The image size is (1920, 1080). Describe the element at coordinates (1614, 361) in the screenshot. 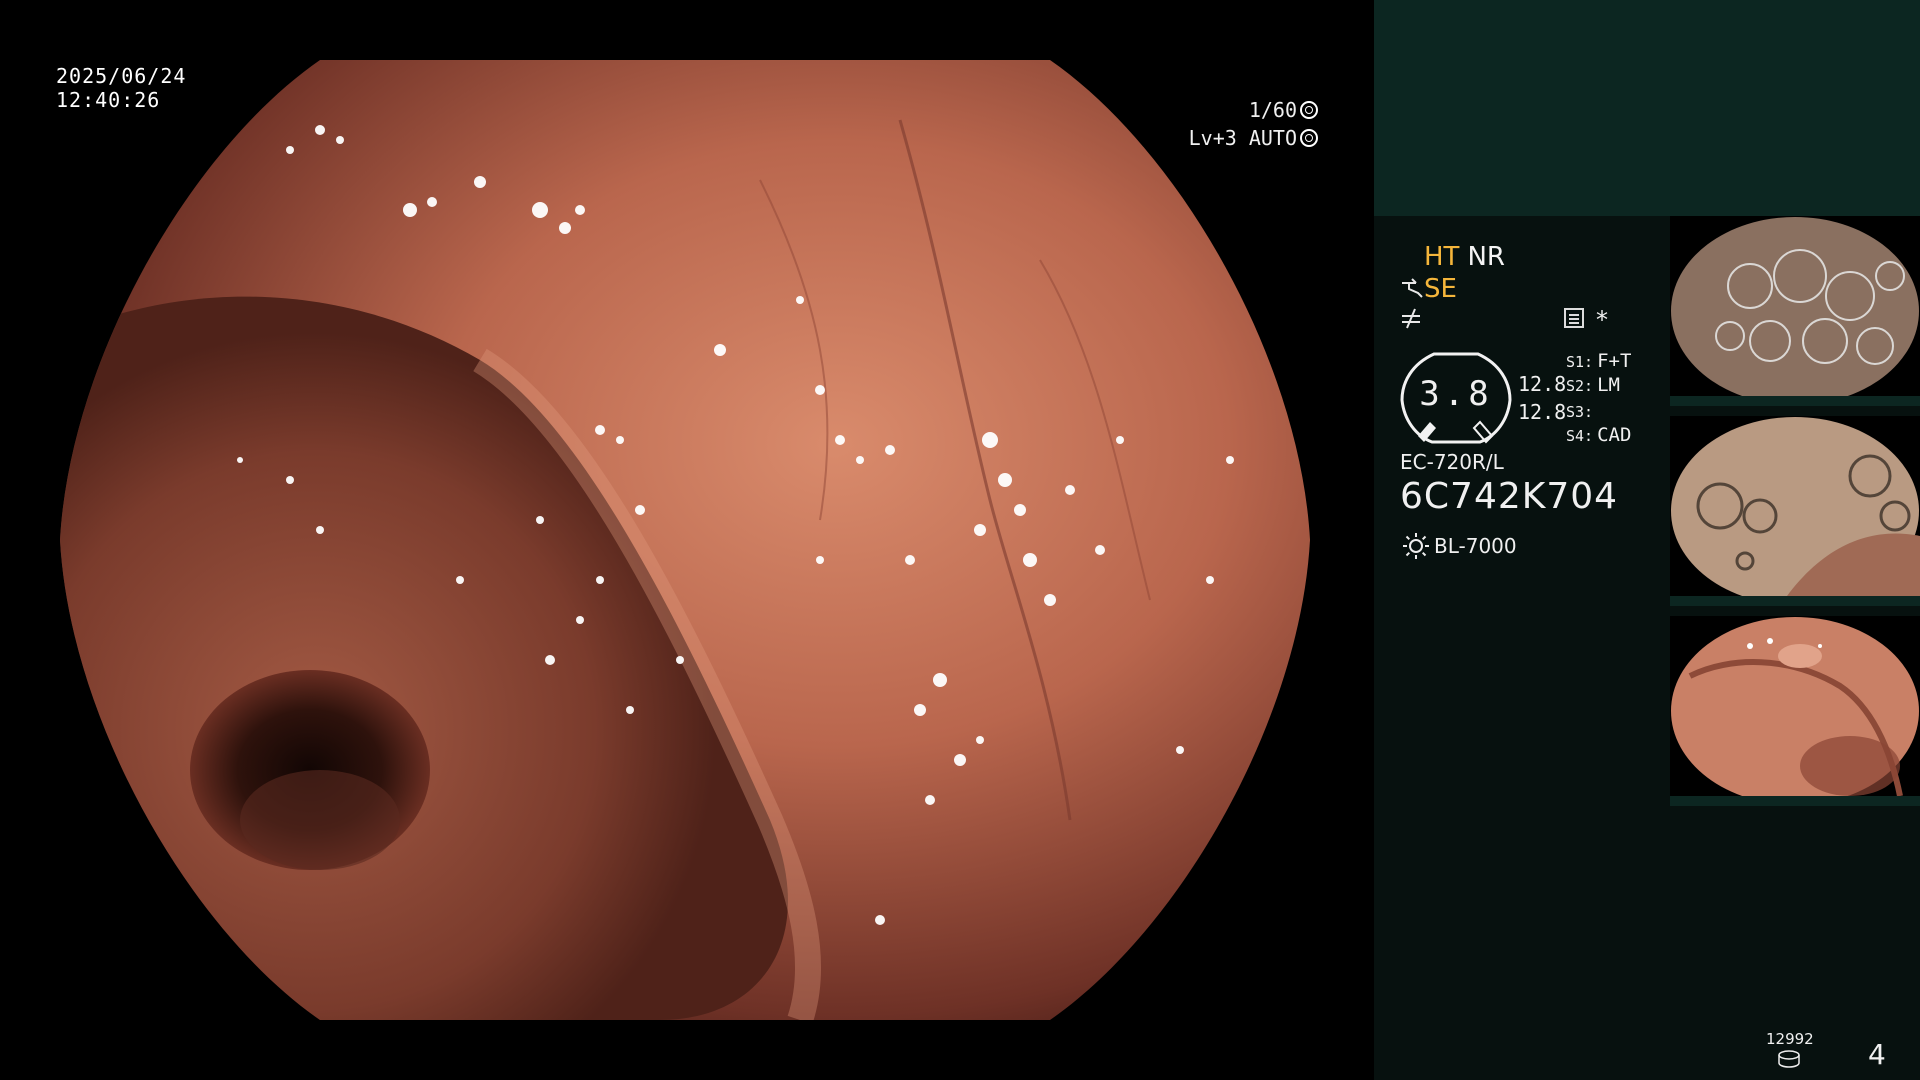

I see `switch-s1-value: F+T` at that location.